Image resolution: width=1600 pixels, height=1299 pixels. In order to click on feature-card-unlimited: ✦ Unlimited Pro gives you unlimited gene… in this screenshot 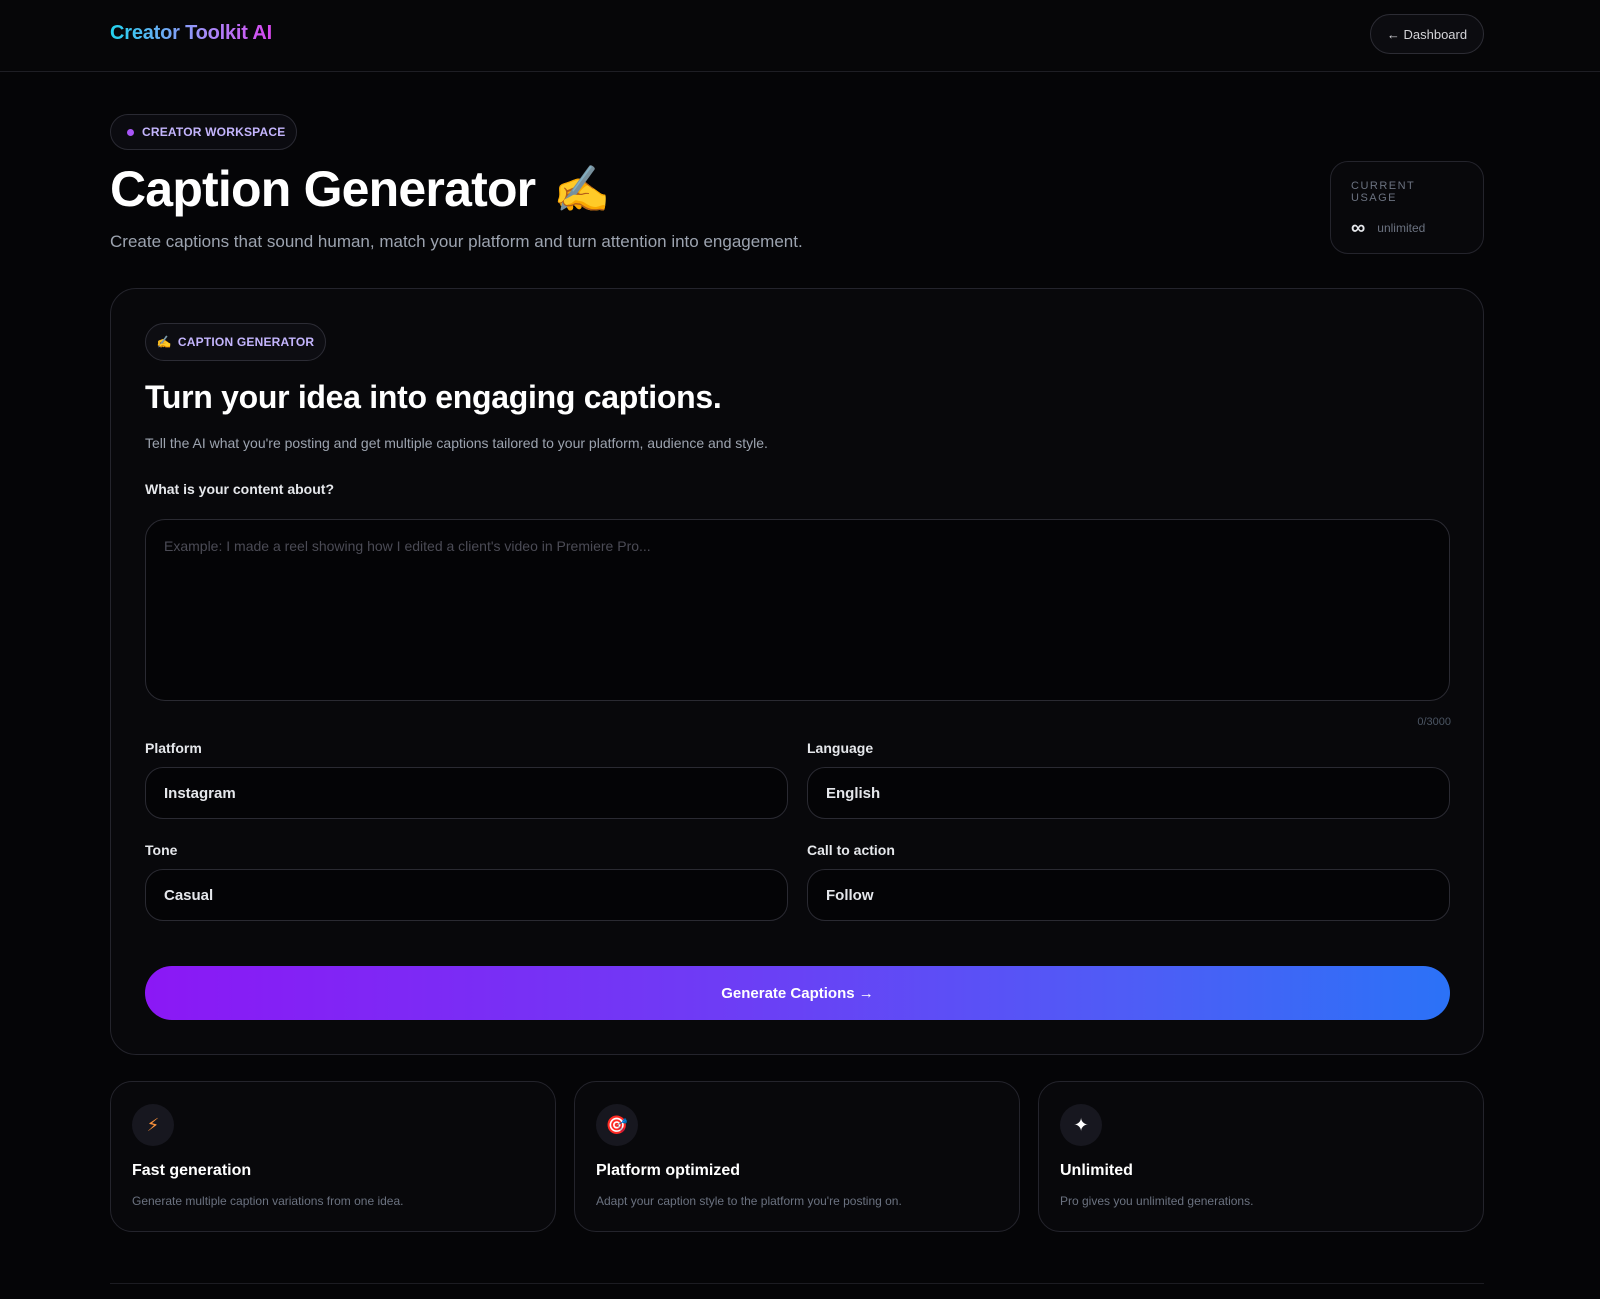, I will do `click(1261, 1156)`.